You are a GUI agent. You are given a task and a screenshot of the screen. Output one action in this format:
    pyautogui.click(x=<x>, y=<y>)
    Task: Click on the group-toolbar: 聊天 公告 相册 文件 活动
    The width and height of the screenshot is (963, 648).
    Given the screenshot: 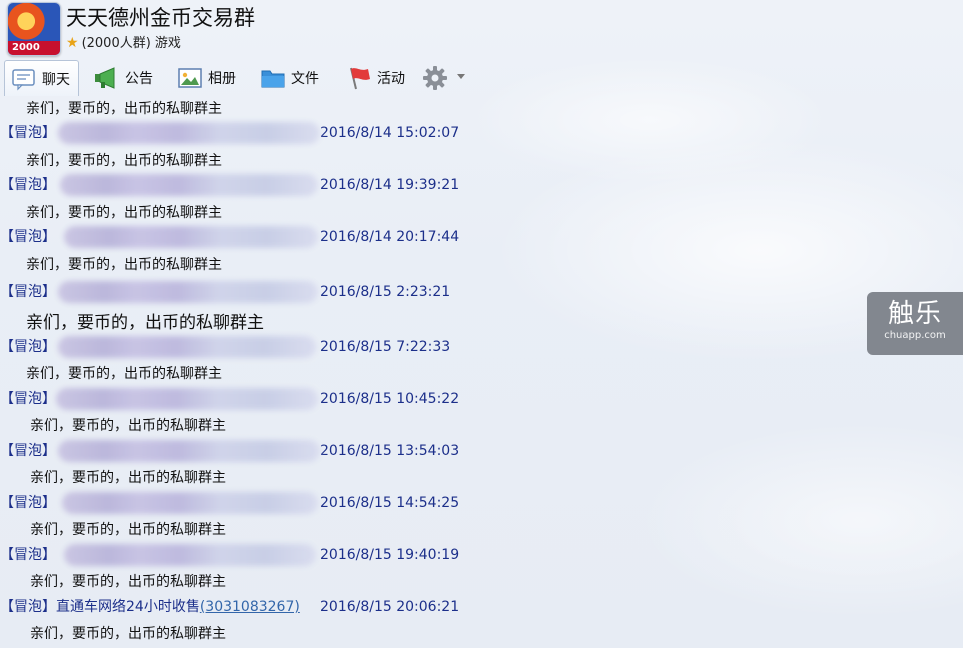 What is the action you would take?
    pyautogui.click(x=240, y=78)
    